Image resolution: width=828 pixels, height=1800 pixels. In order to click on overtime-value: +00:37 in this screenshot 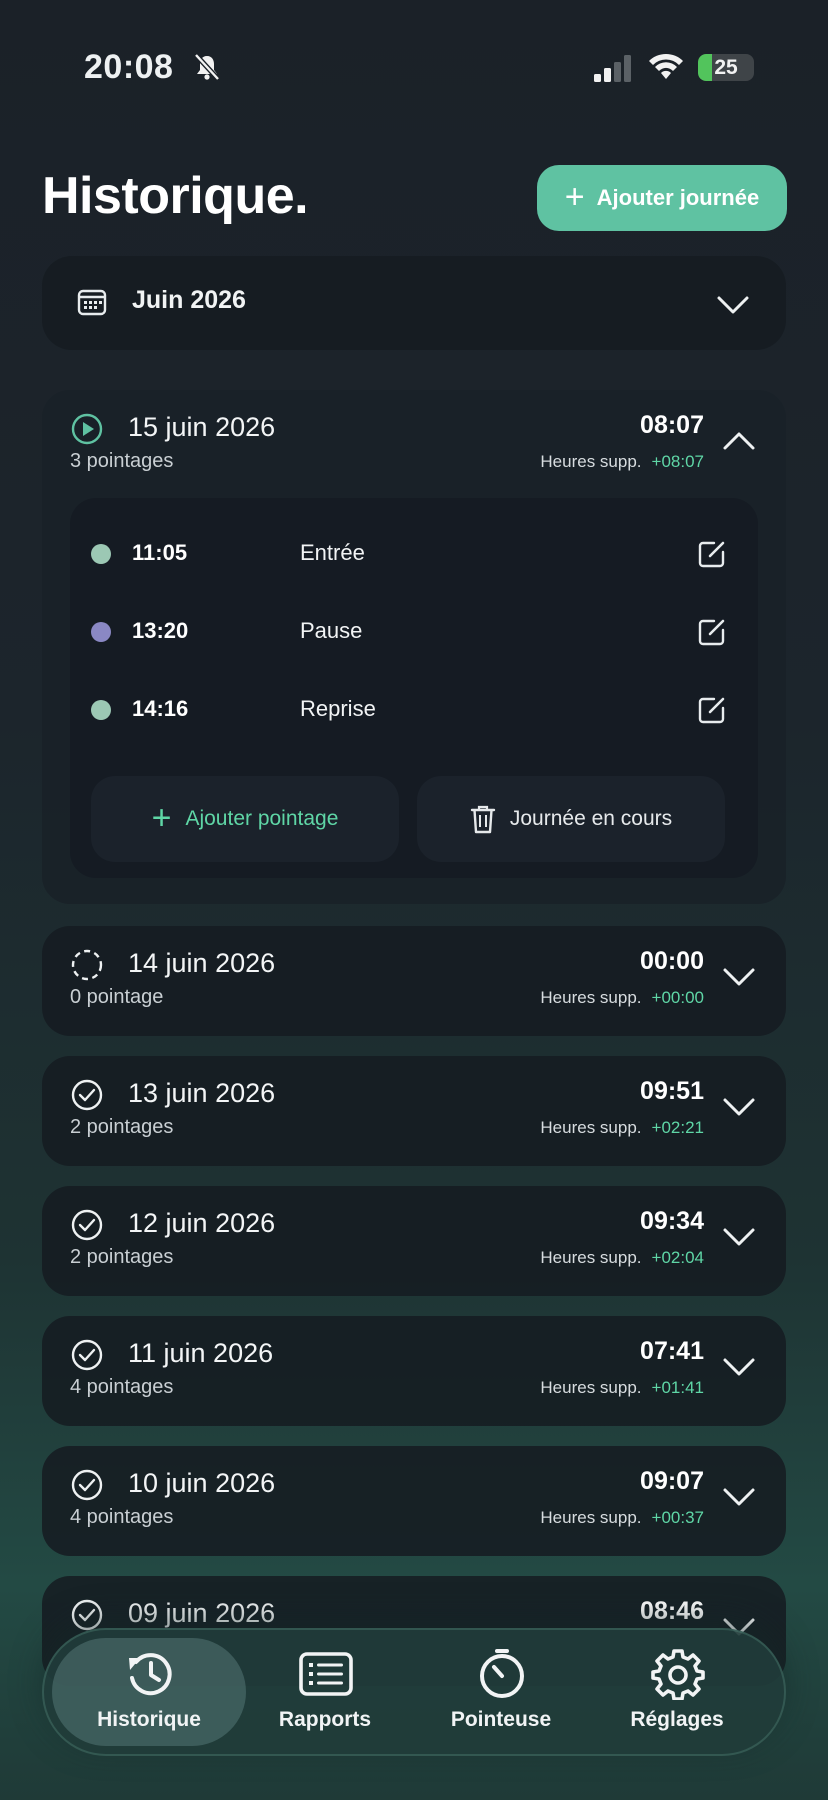, I will do `click(677, 1517)`.